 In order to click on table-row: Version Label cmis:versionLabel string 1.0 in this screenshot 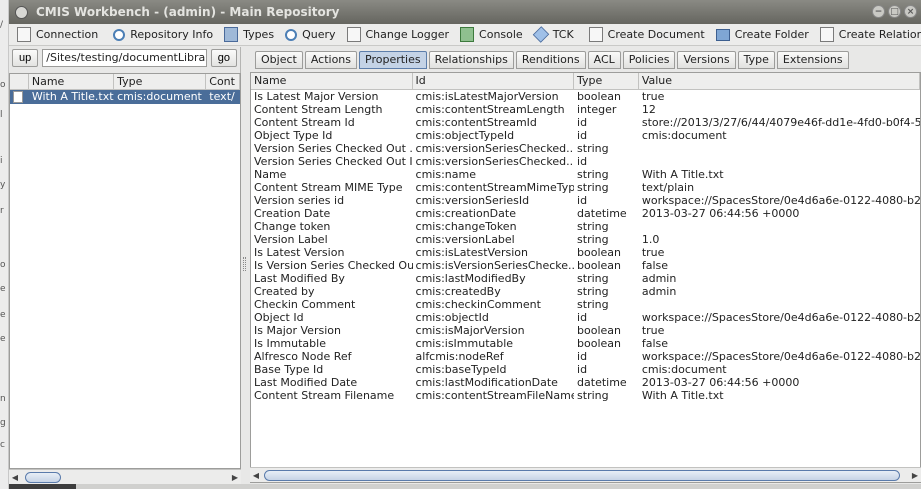, I will do `click(585, 239)`.